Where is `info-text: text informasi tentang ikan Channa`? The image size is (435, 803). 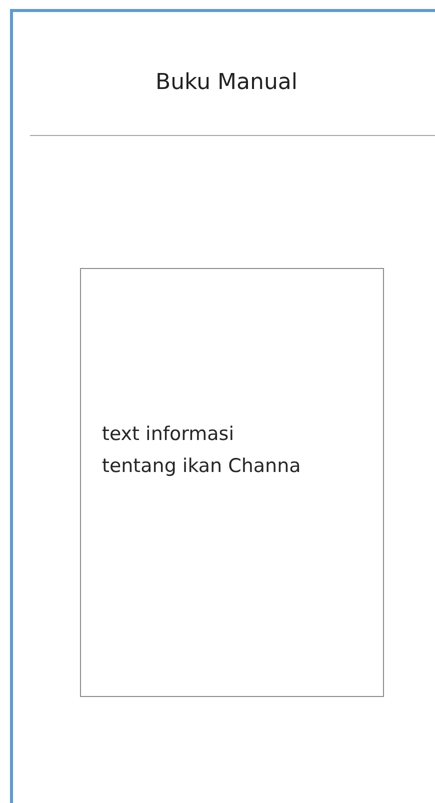 info-text: text informasi tentang ikan Channa is located at coordinates (201, 450).